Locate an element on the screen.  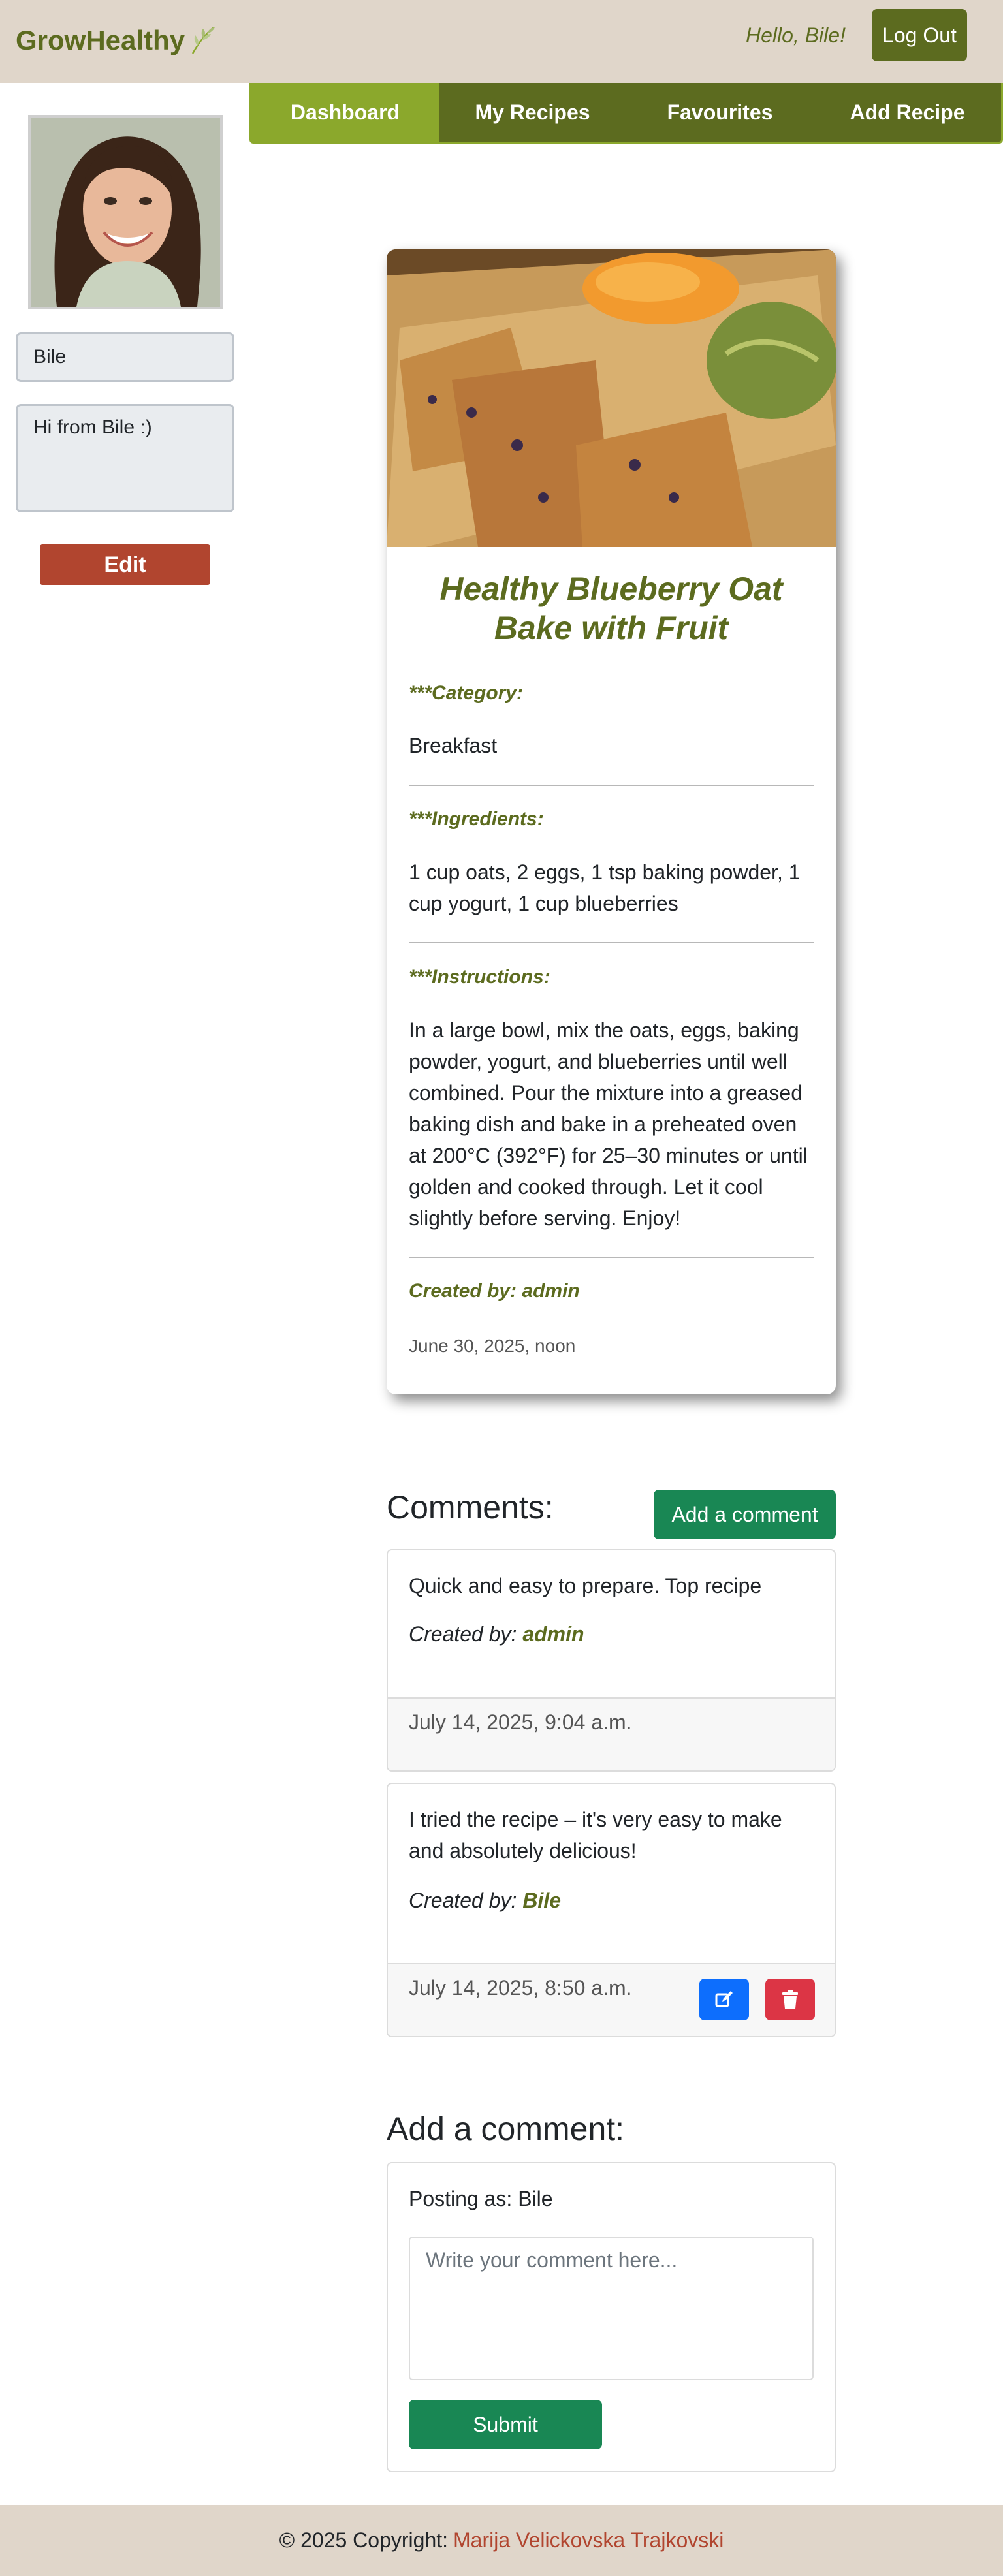
comment-form: Posting as: Bile Submit is located at coordinates (611, 2317).